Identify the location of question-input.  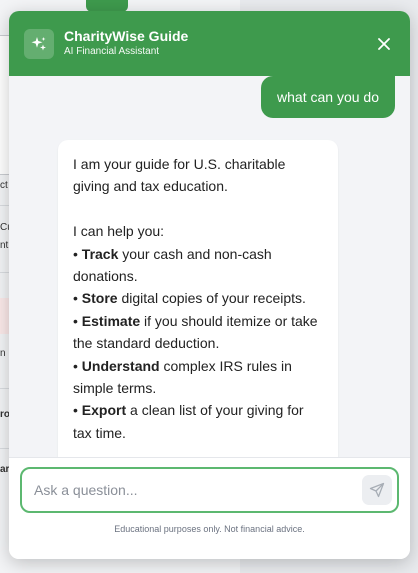
(198, 490).